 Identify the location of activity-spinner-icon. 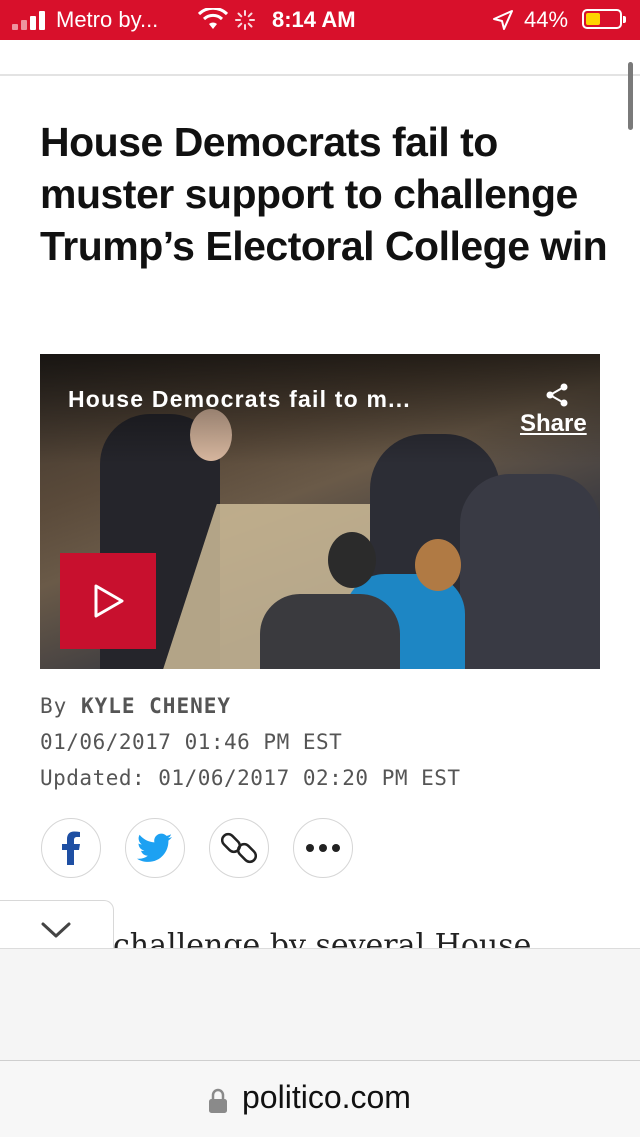
(245, 20).